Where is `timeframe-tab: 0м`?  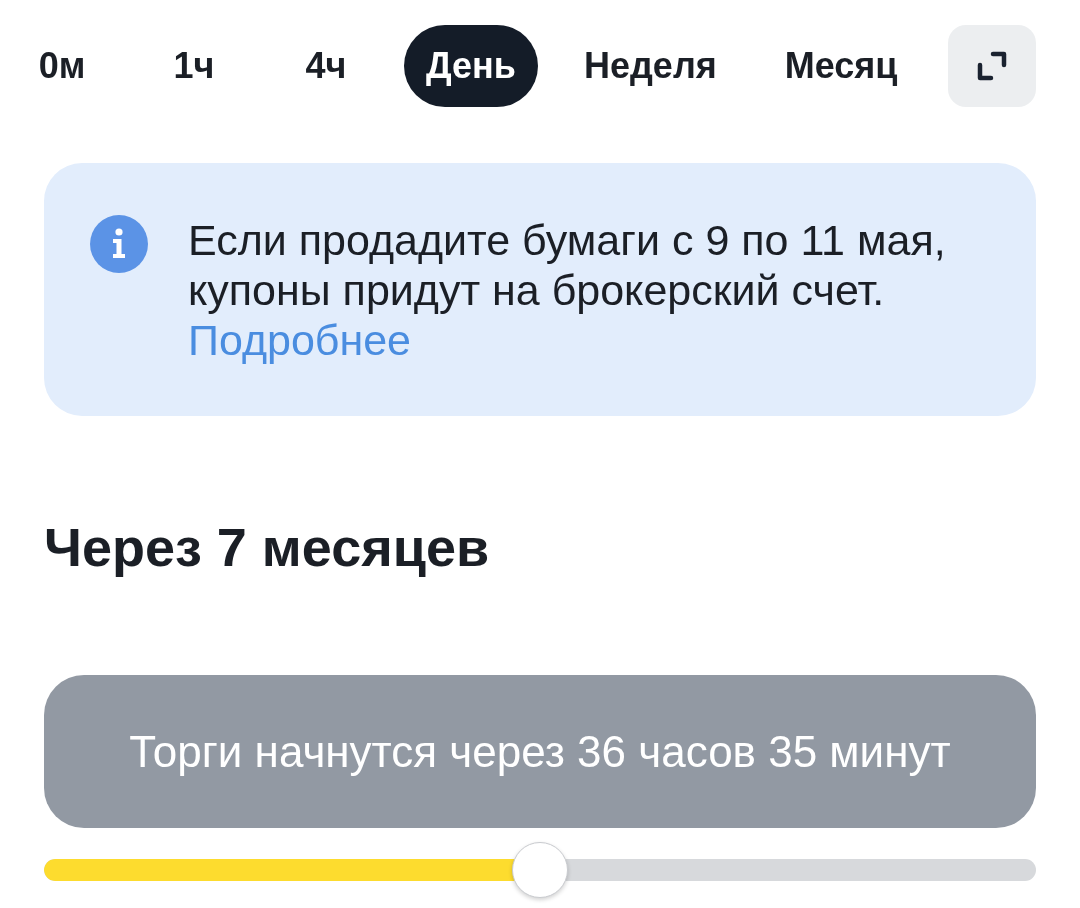
timeframe-tab: 0м is located at coordinates (62, 66).